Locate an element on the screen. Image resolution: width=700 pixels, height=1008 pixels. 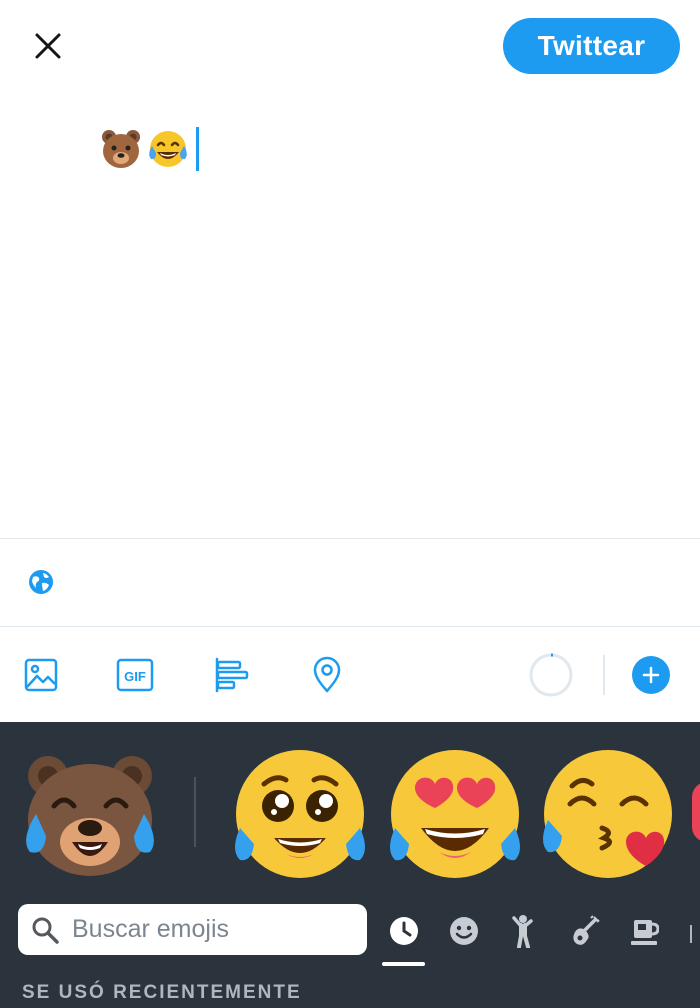
add-thread-button is located at coordinates (651, 675).